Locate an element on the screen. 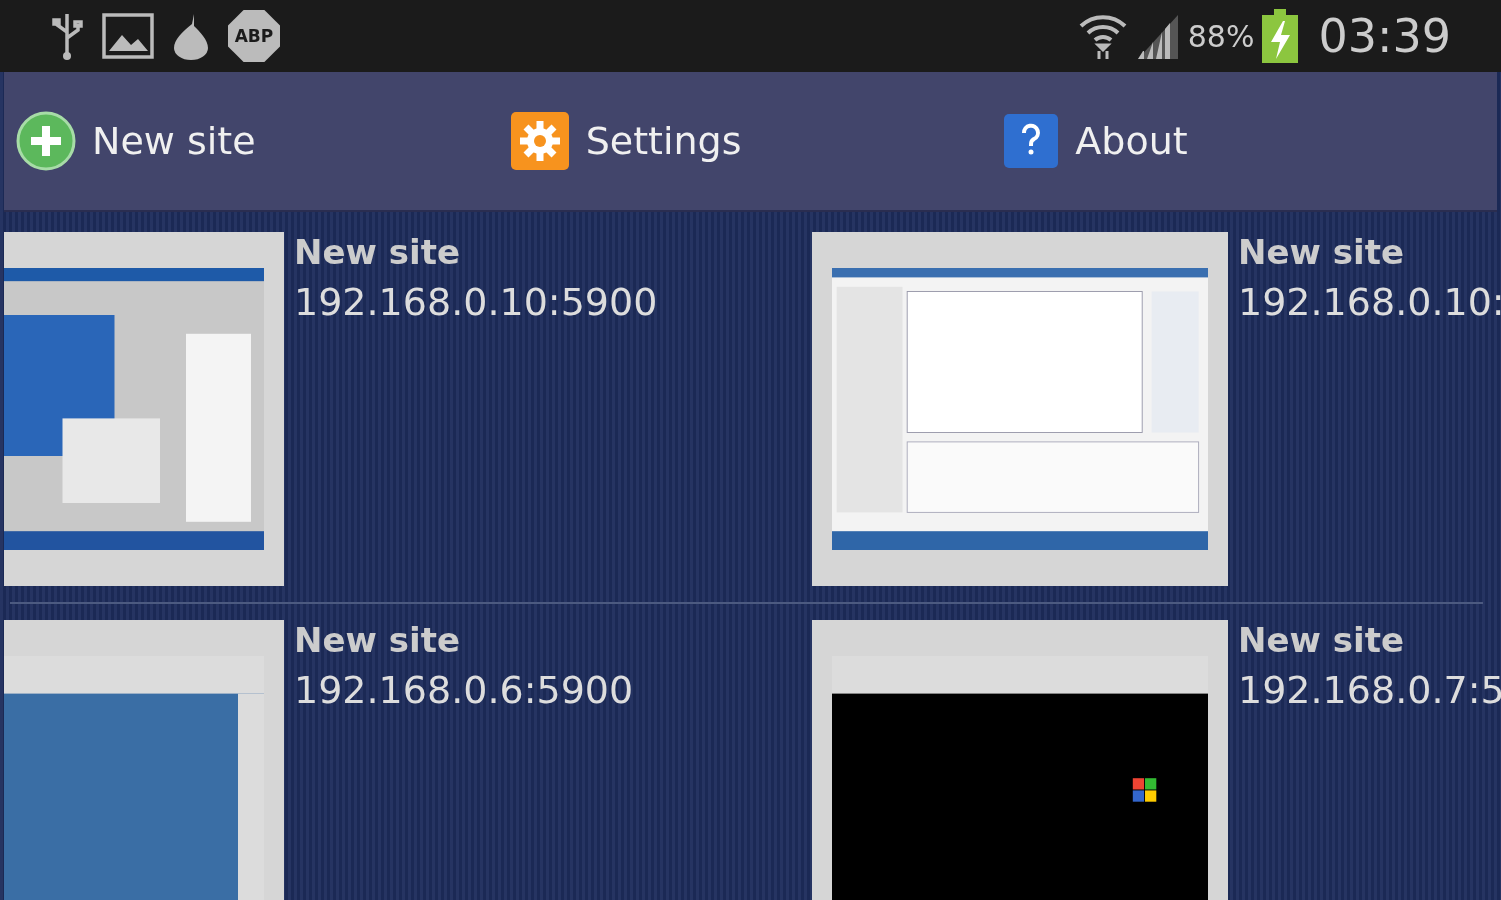  image-icon is located at coordinates (128, 36).